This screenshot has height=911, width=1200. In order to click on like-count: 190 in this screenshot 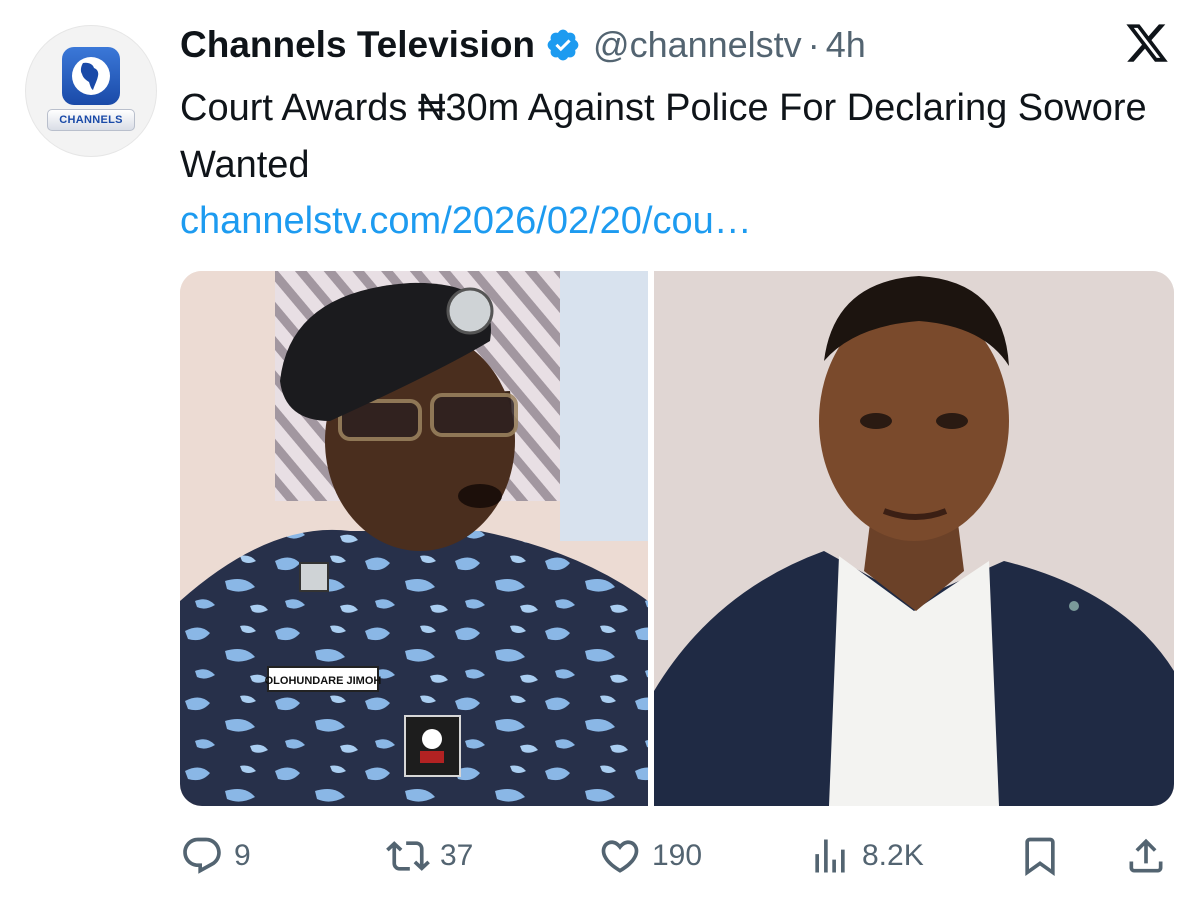, I will do `click(677, 855)`.